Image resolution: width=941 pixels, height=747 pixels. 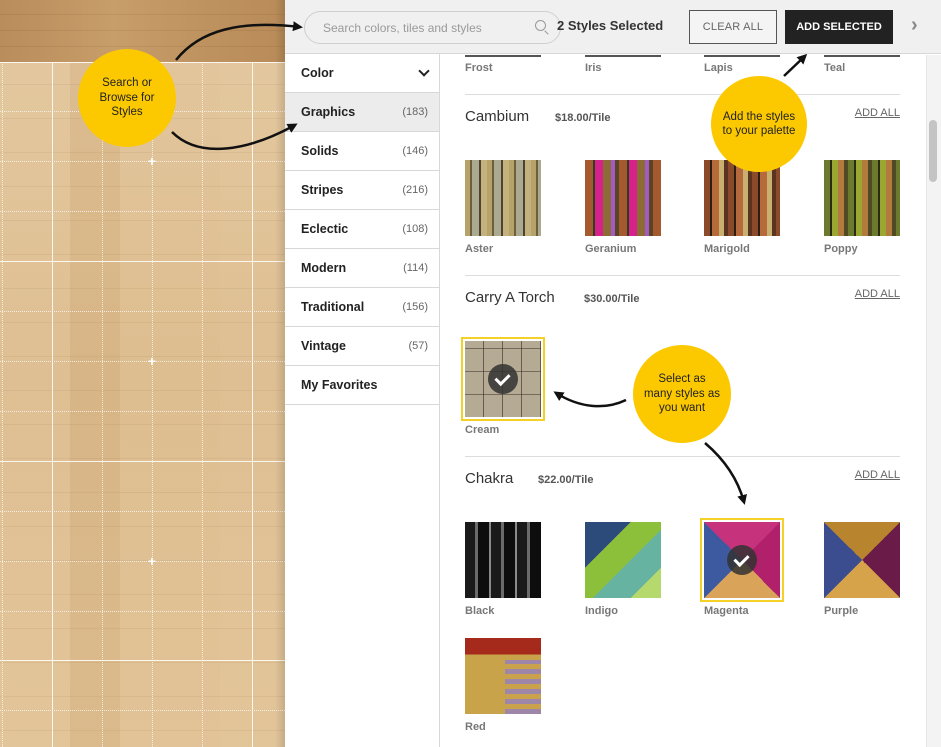 I want to click on sidebar-item-count: (156), so click(x=415, y=307).